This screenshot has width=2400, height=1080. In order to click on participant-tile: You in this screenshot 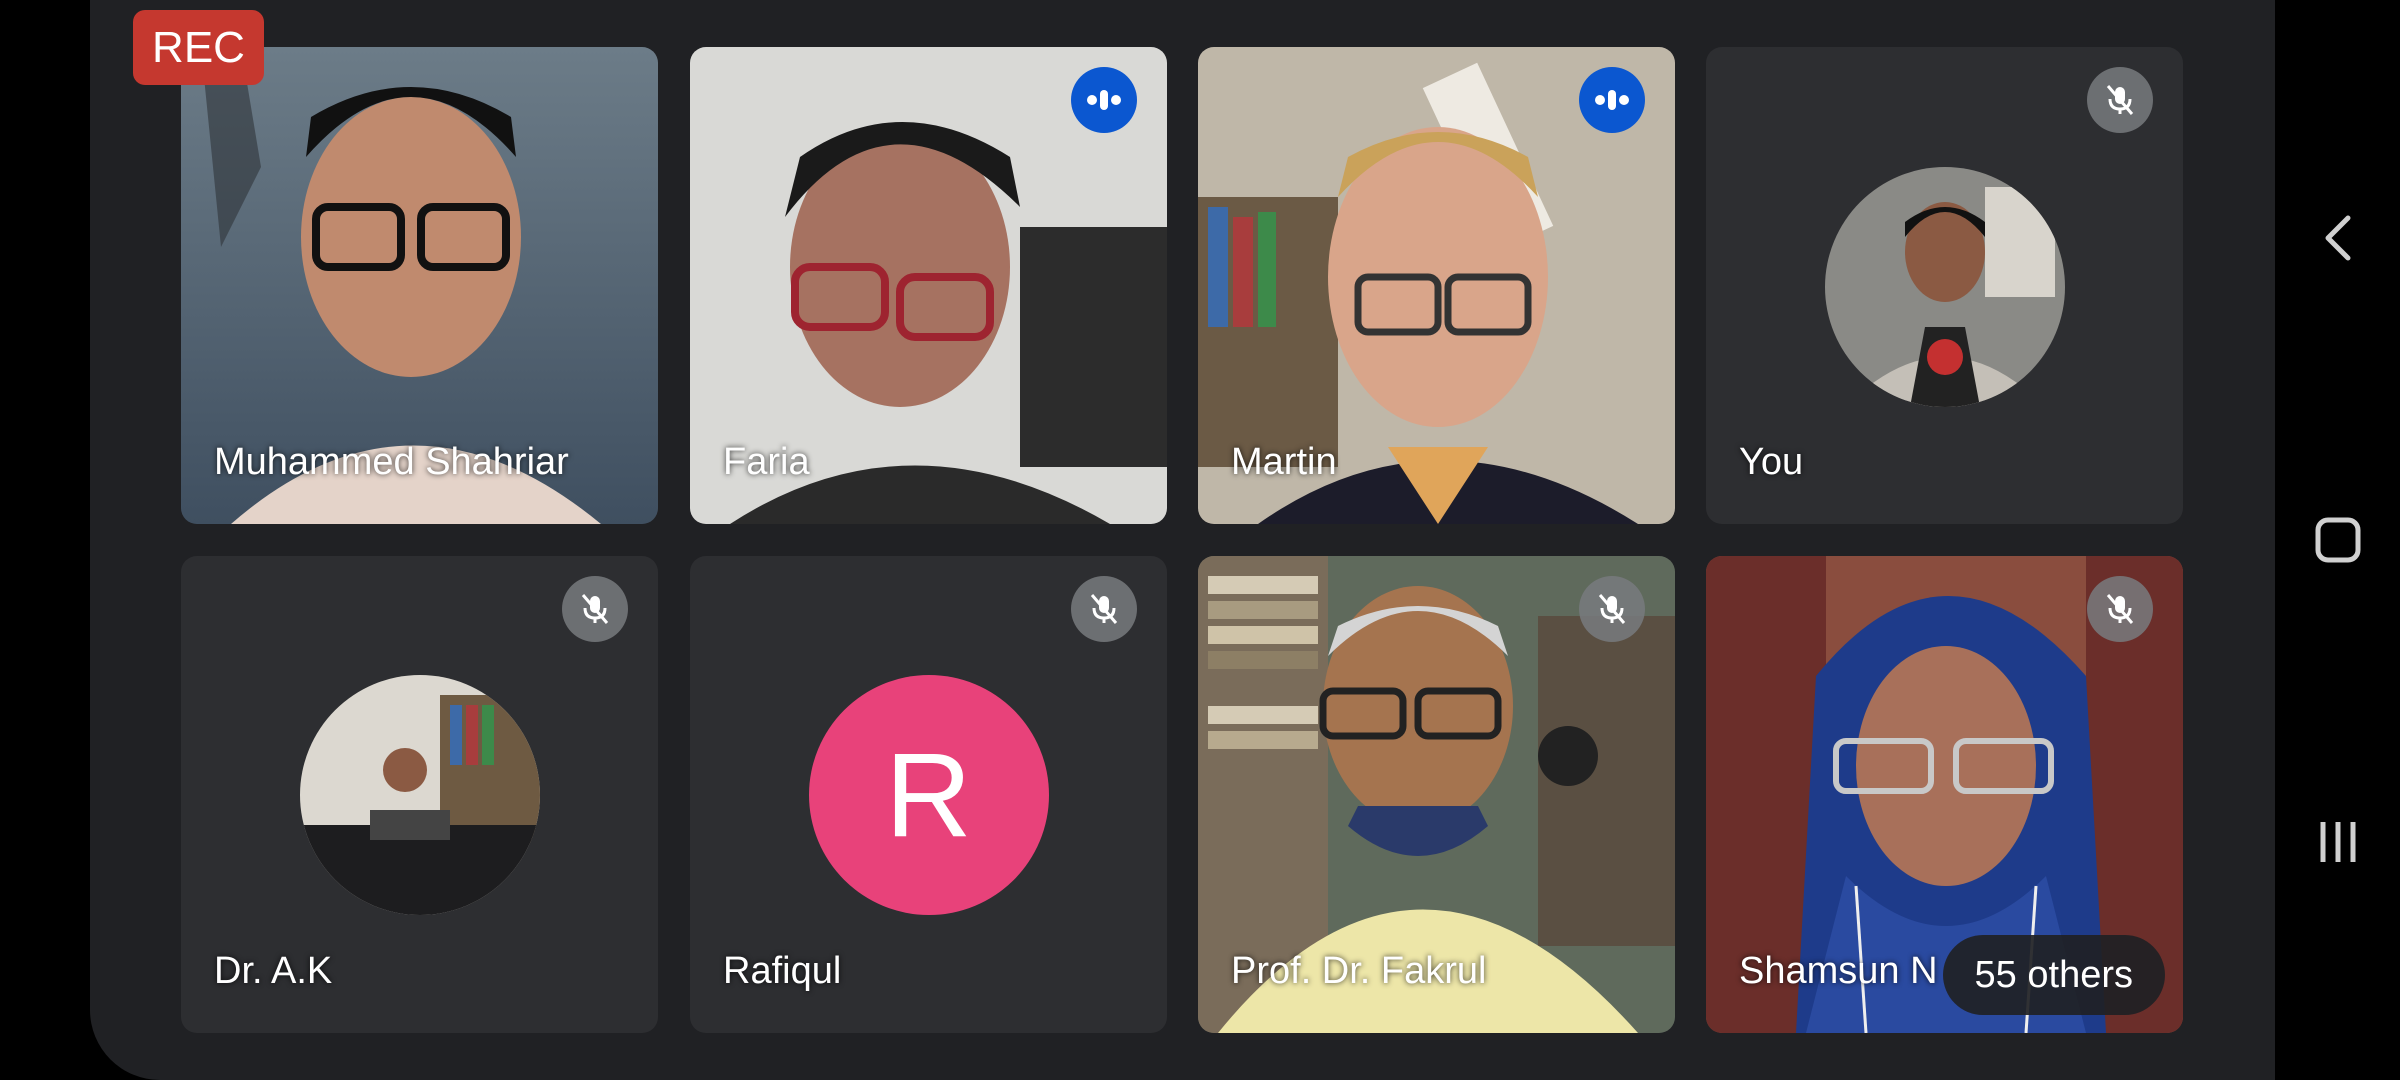, I will do `click(1944, 285)`.